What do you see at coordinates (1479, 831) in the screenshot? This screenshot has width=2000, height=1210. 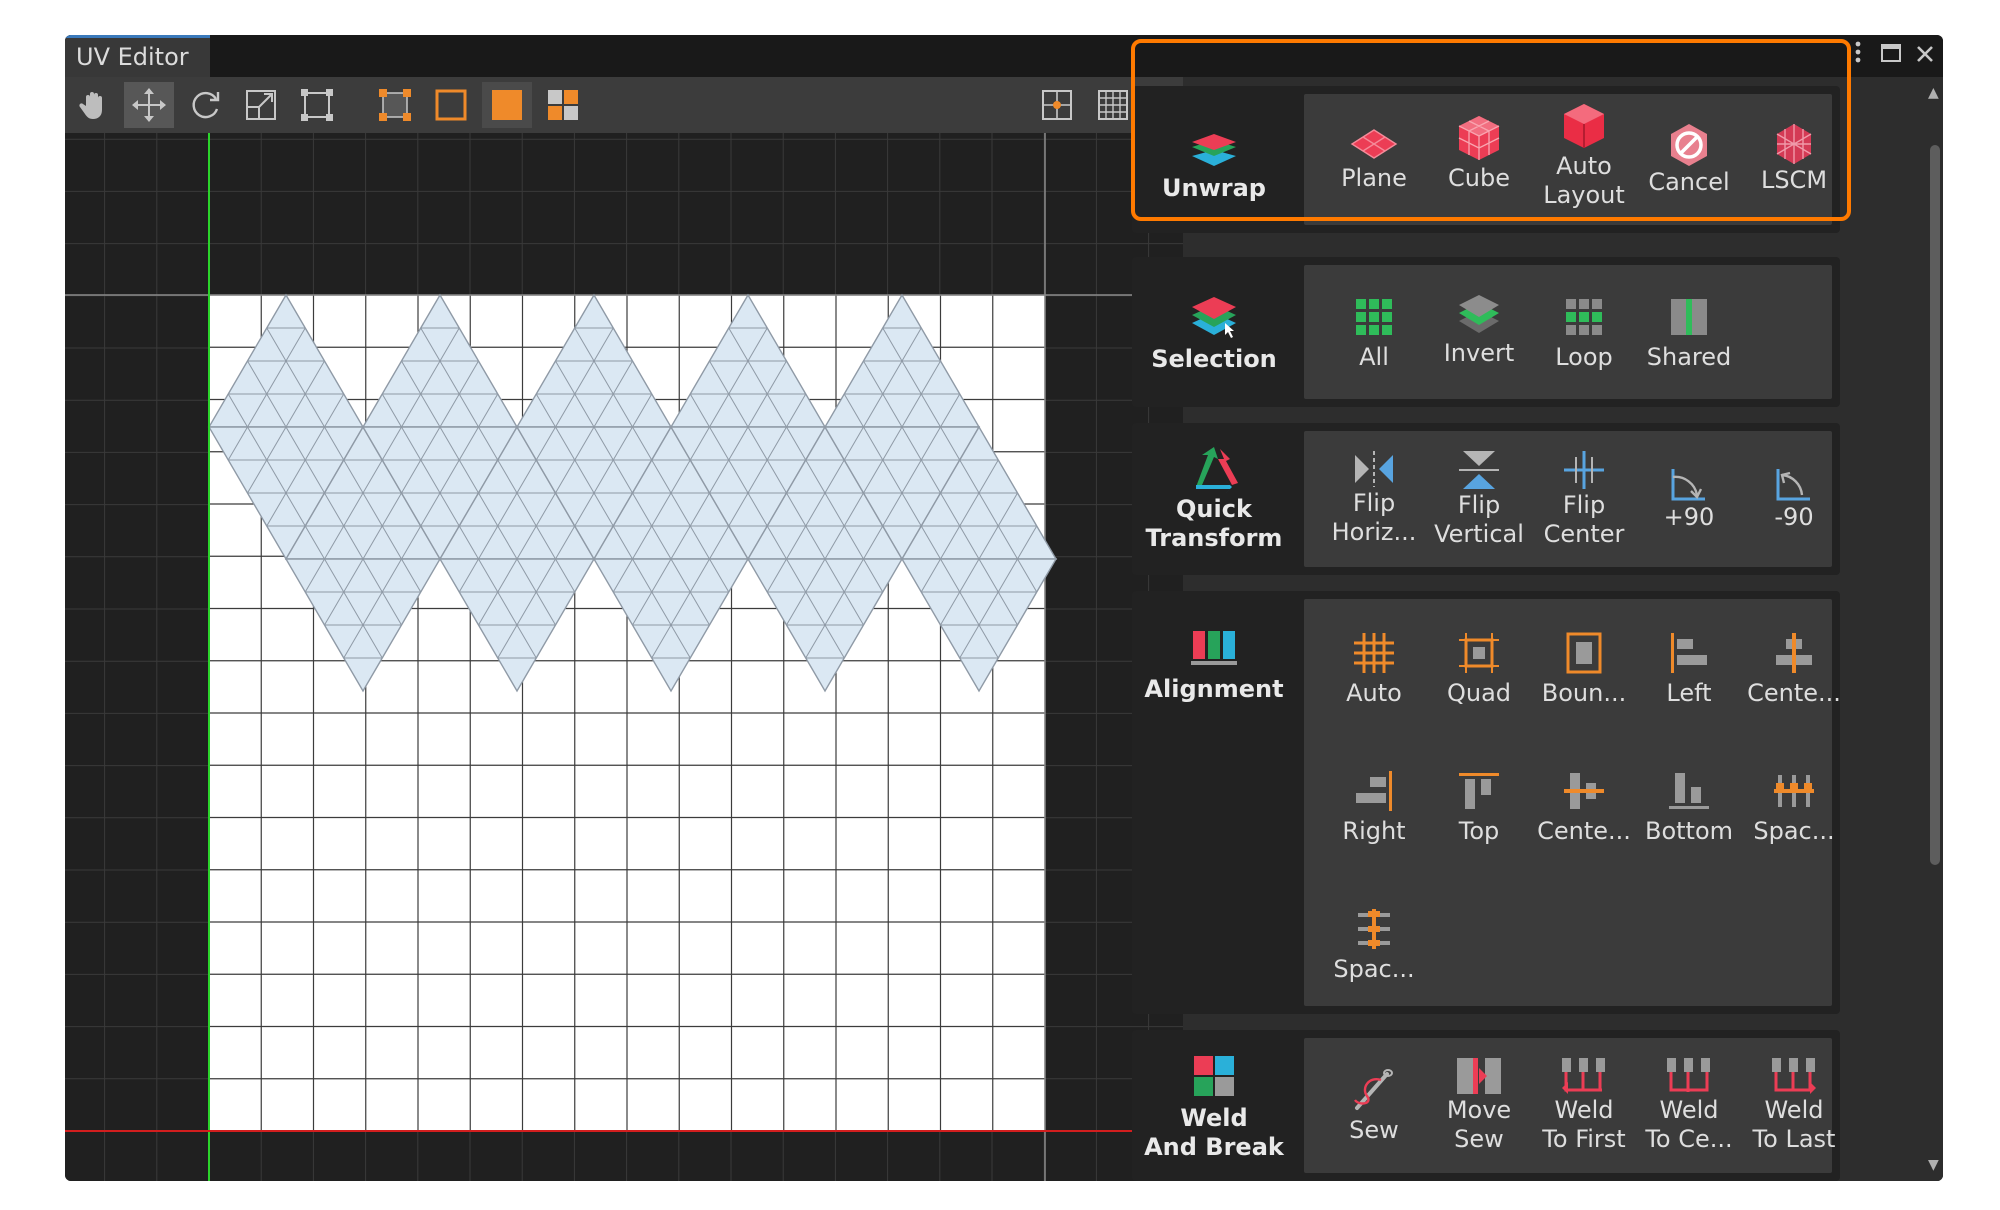 I see `align-top-label: Top` at bounding box center [1479, 831].